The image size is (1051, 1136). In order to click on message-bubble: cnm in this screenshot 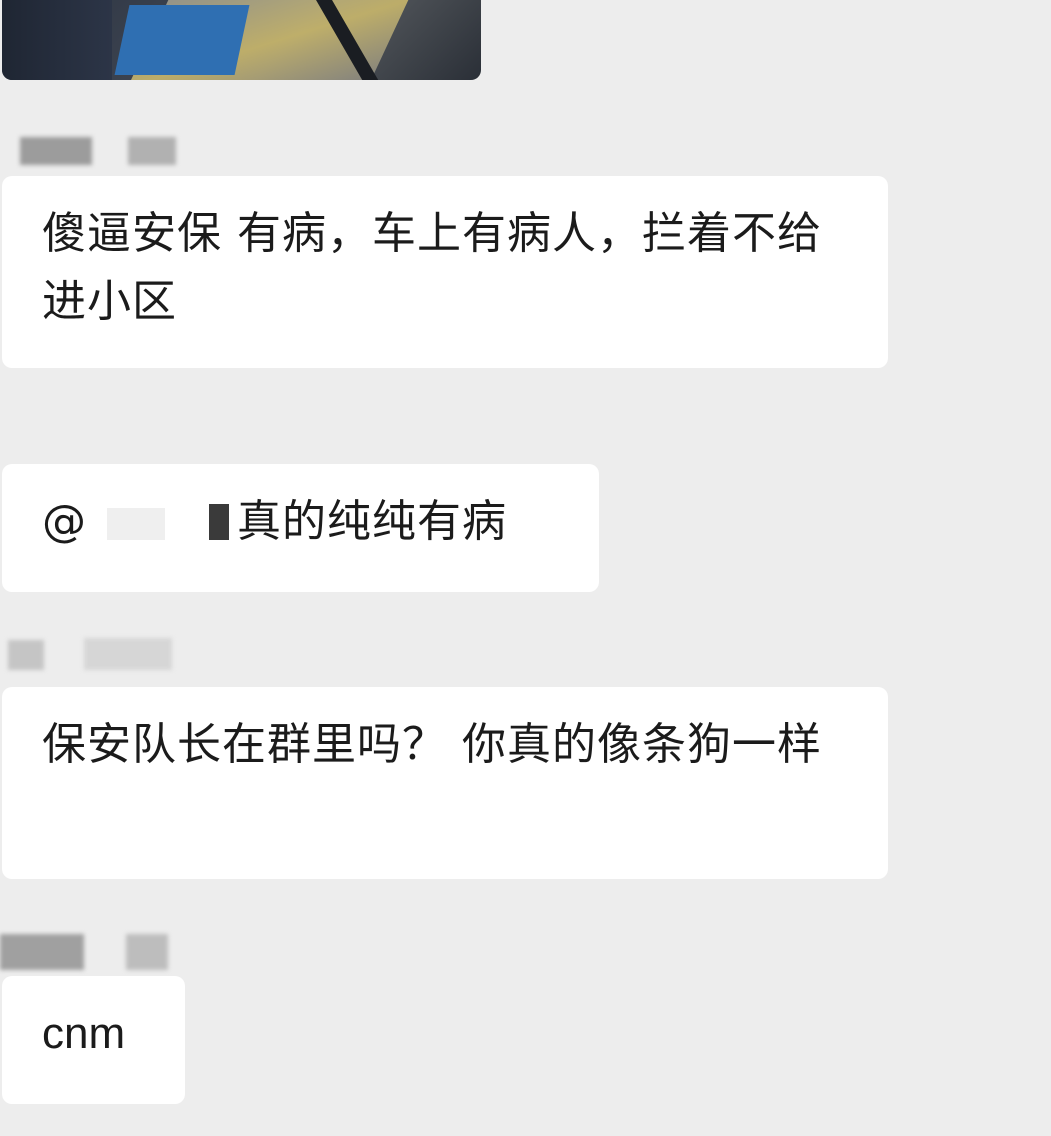, I will do `click(93, 1040)`.